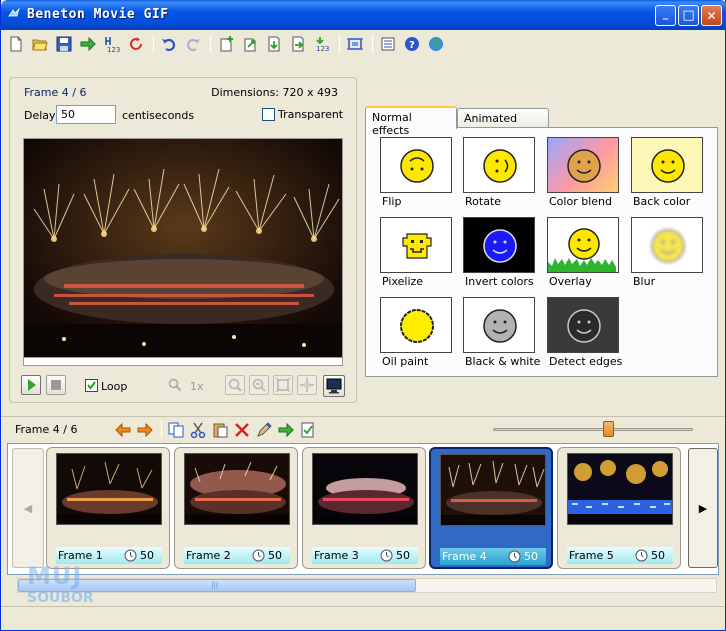 This screenshot has height=631, width=726. I want to click on append-frame-button, so click(298, 44).